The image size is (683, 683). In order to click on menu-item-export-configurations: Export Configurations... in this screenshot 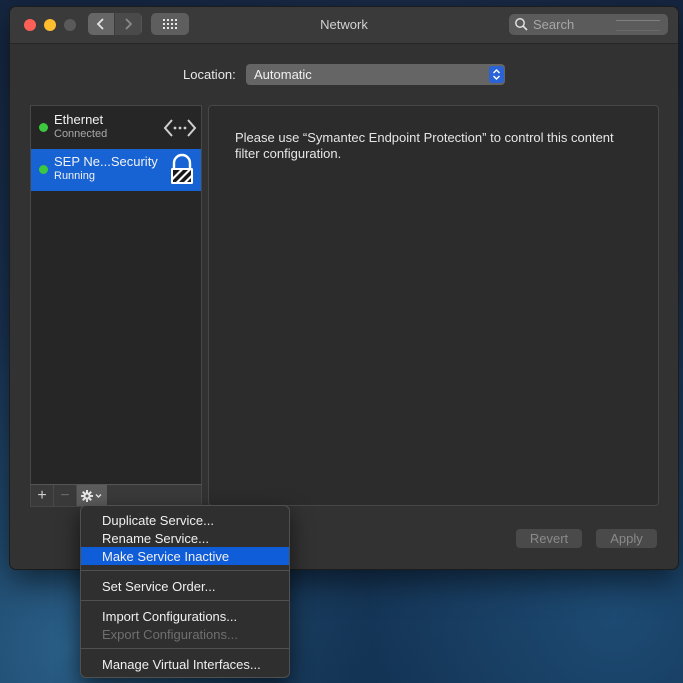, I will do `click(185, 634)`.